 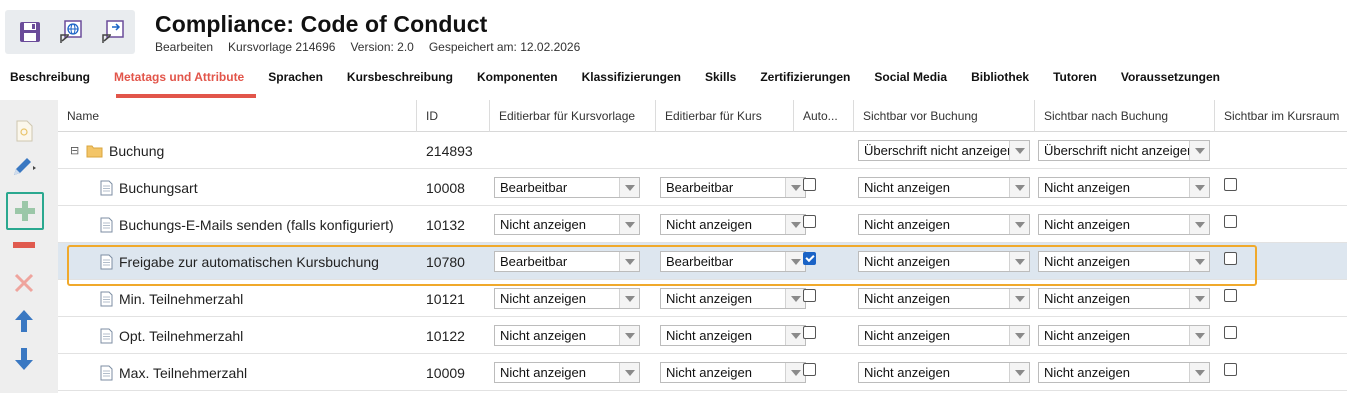 I want to click on row-id: 214893, so click(x=449, y=150).